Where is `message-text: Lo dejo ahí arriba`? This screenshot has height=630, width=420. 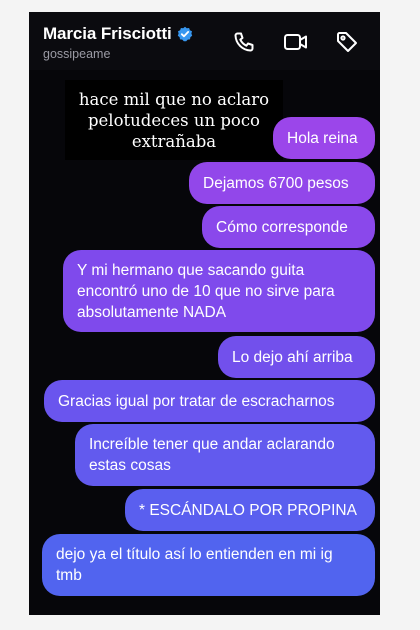 message-text: Lo dejo ahí arriba is located at coordinates (292, 357).